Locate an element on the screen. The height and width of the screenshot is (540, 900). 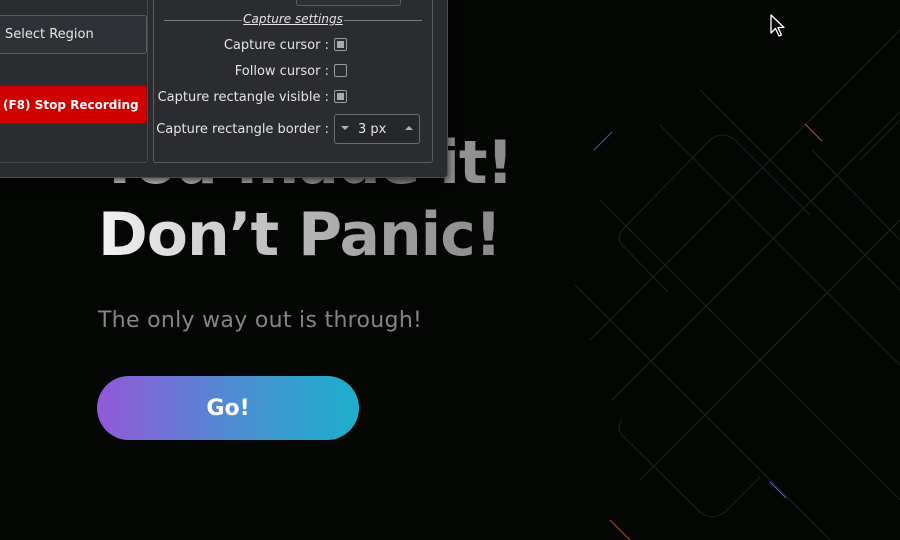
hero-heading-line-2: Don’t Panic! is located at coordinates (300, 235).